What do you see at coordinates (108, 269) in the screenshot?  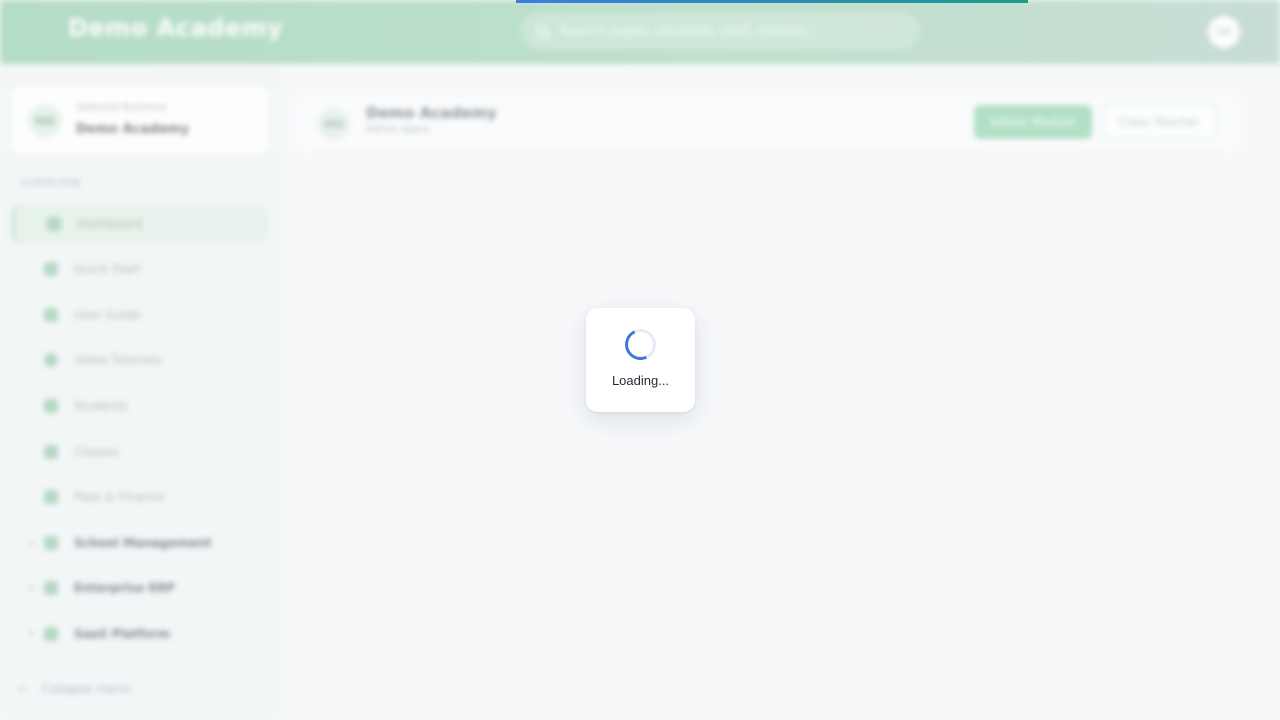 I see `sidebar-item-label: Quick Start` at bounding box center [108, 269].